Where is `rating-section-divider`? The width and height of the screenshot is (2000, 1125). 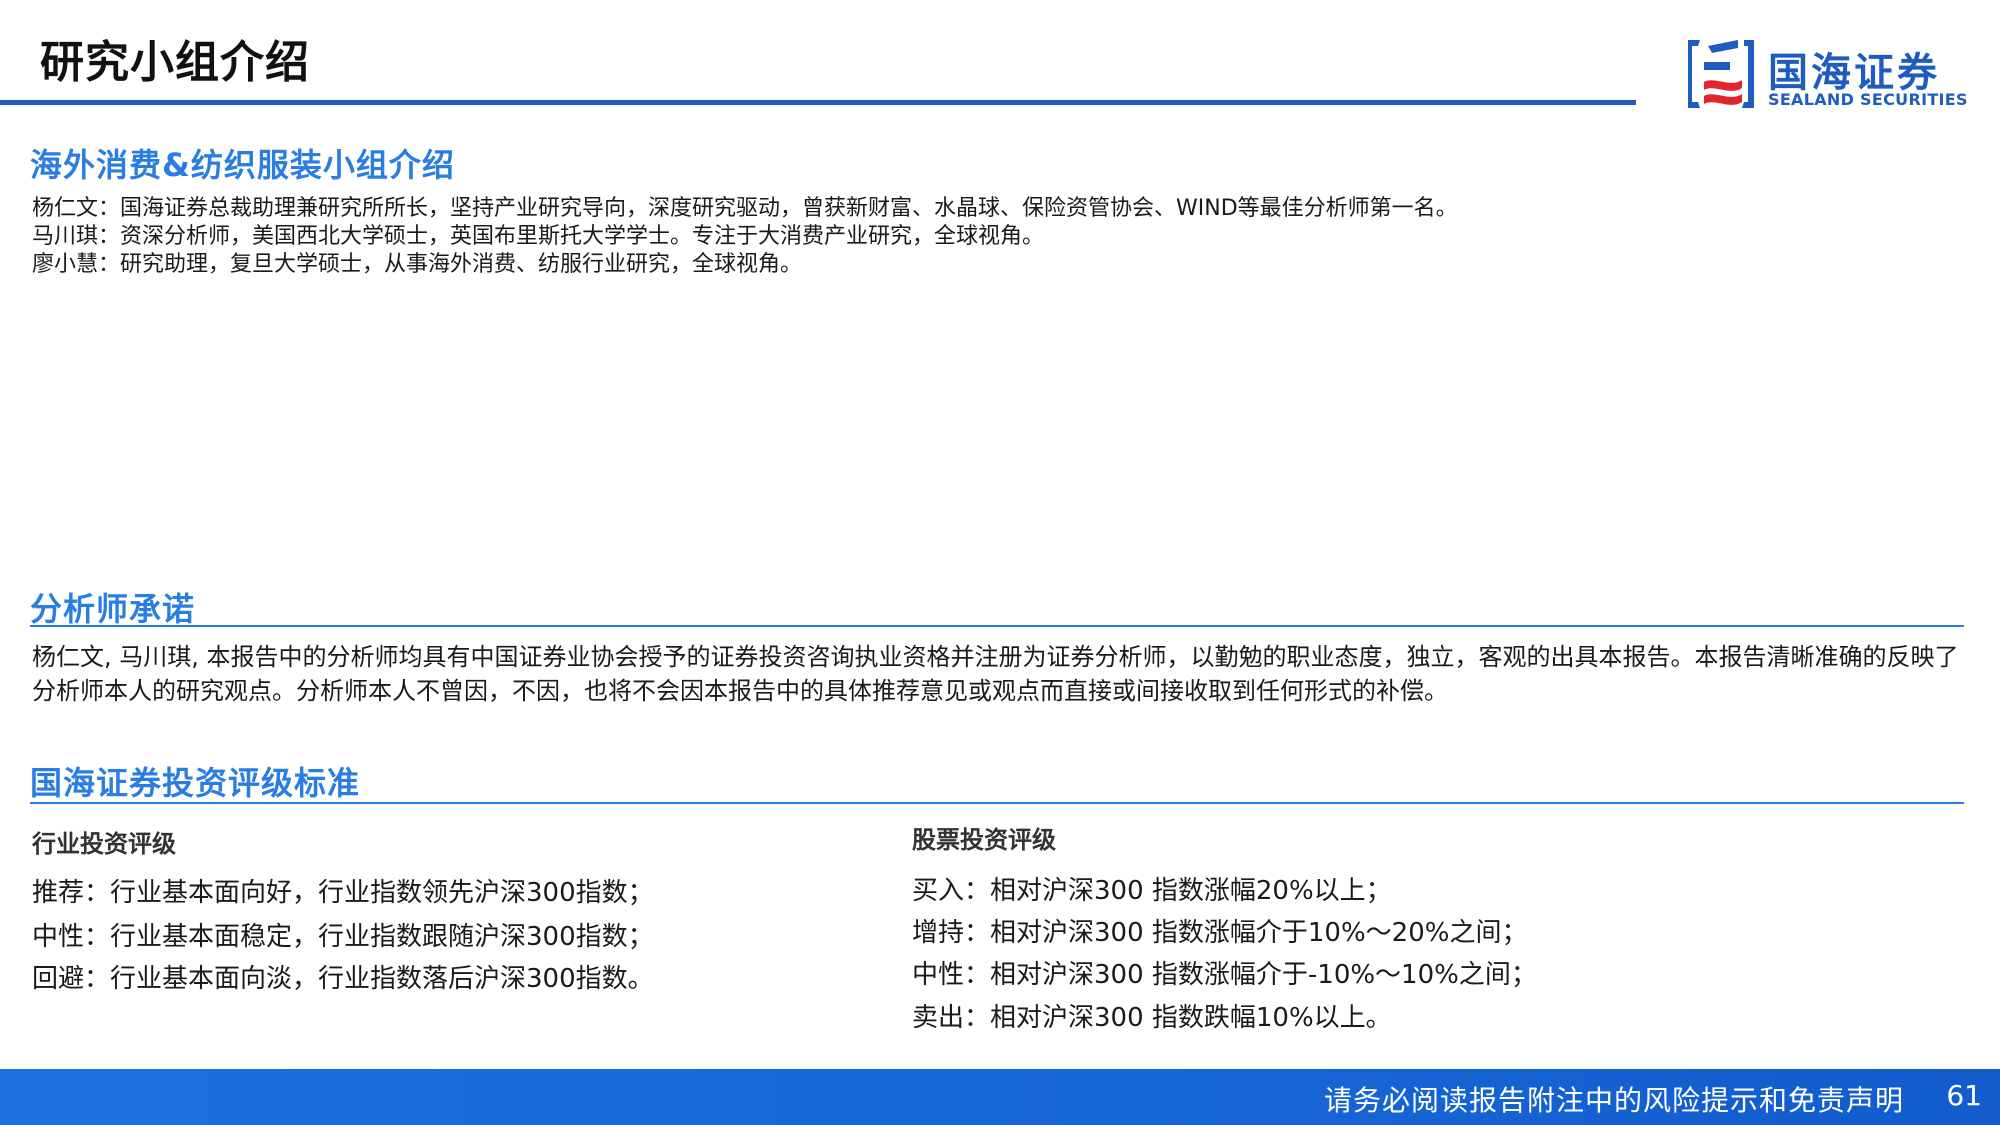 rating-section-divider is located at coordinates (997, 803).